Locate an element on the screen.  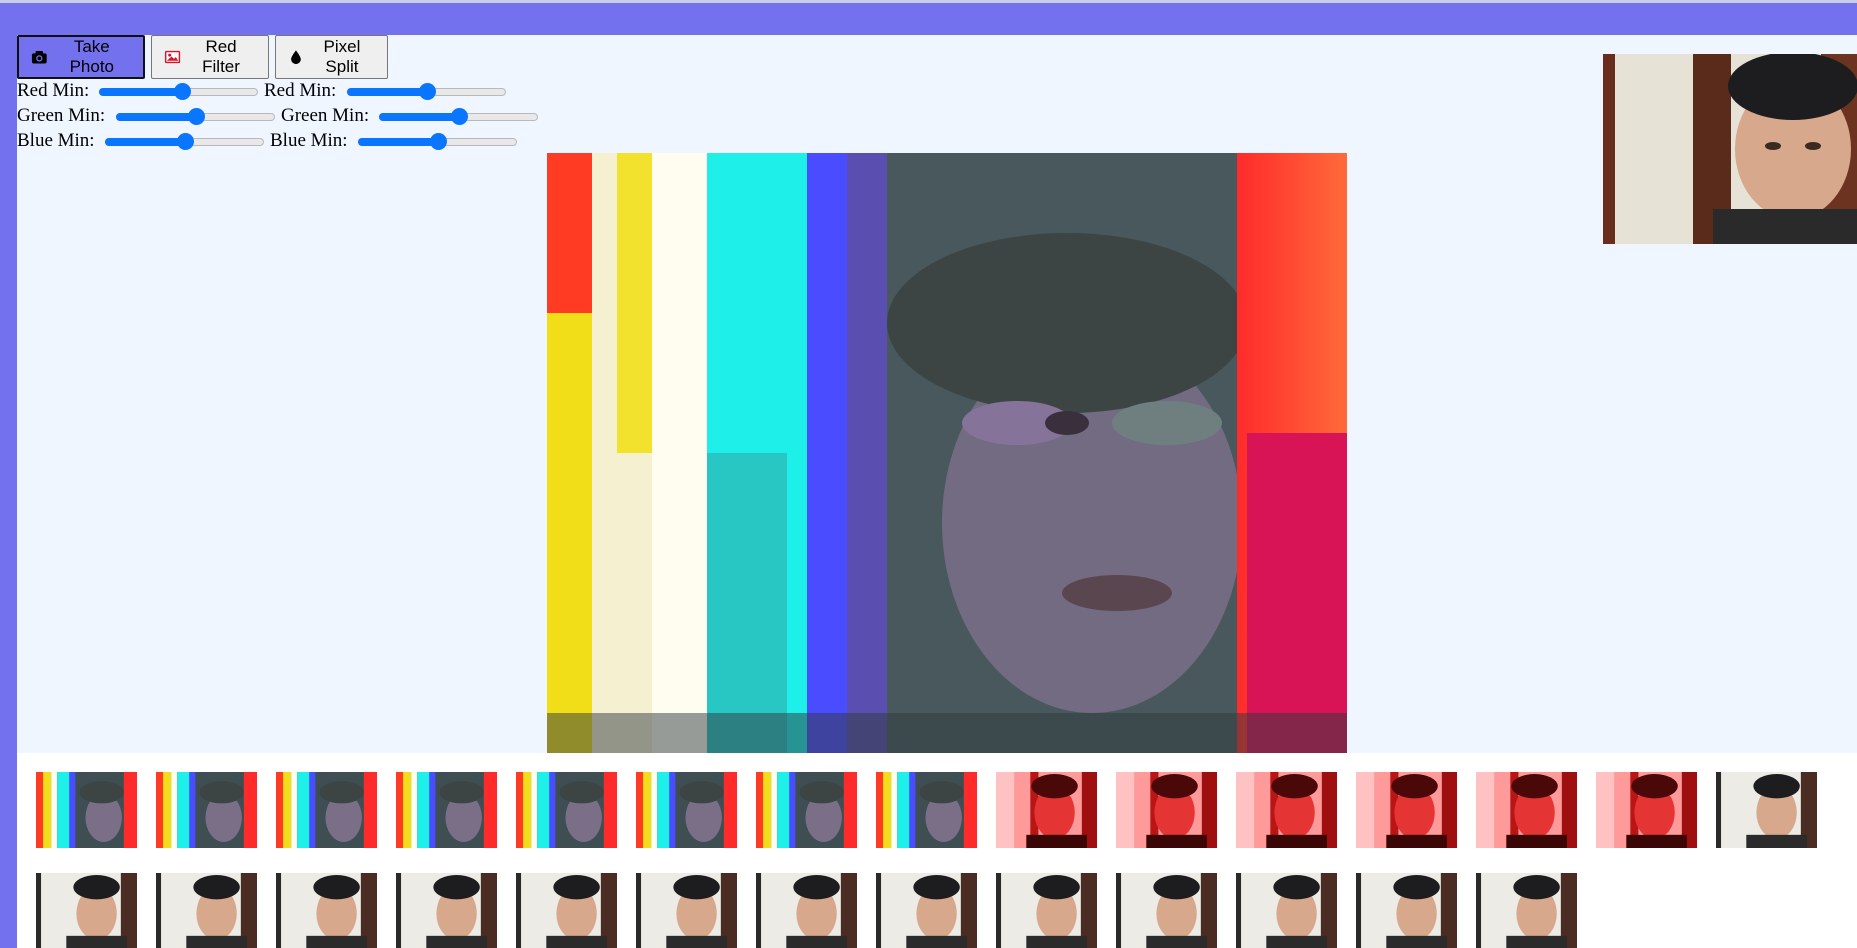
pixel-split-label: Pixel Split is located at coordinates (342, 56).